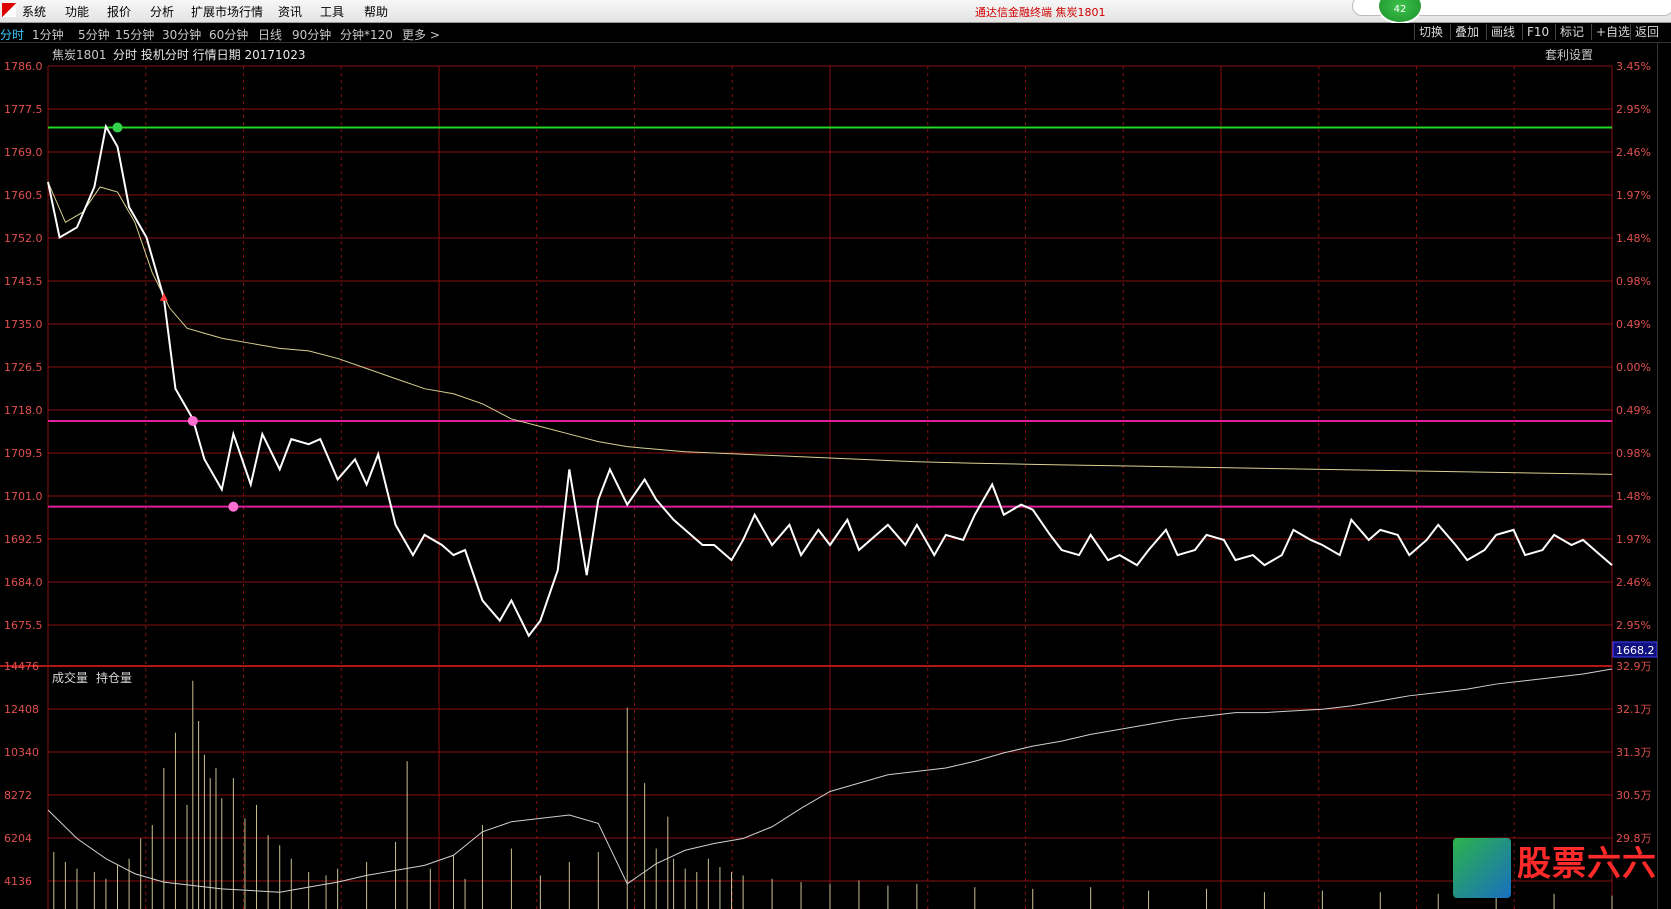 This screenshot has height=909, width=1671. I want to click on mark-button: 标记, so click(1571, 32).